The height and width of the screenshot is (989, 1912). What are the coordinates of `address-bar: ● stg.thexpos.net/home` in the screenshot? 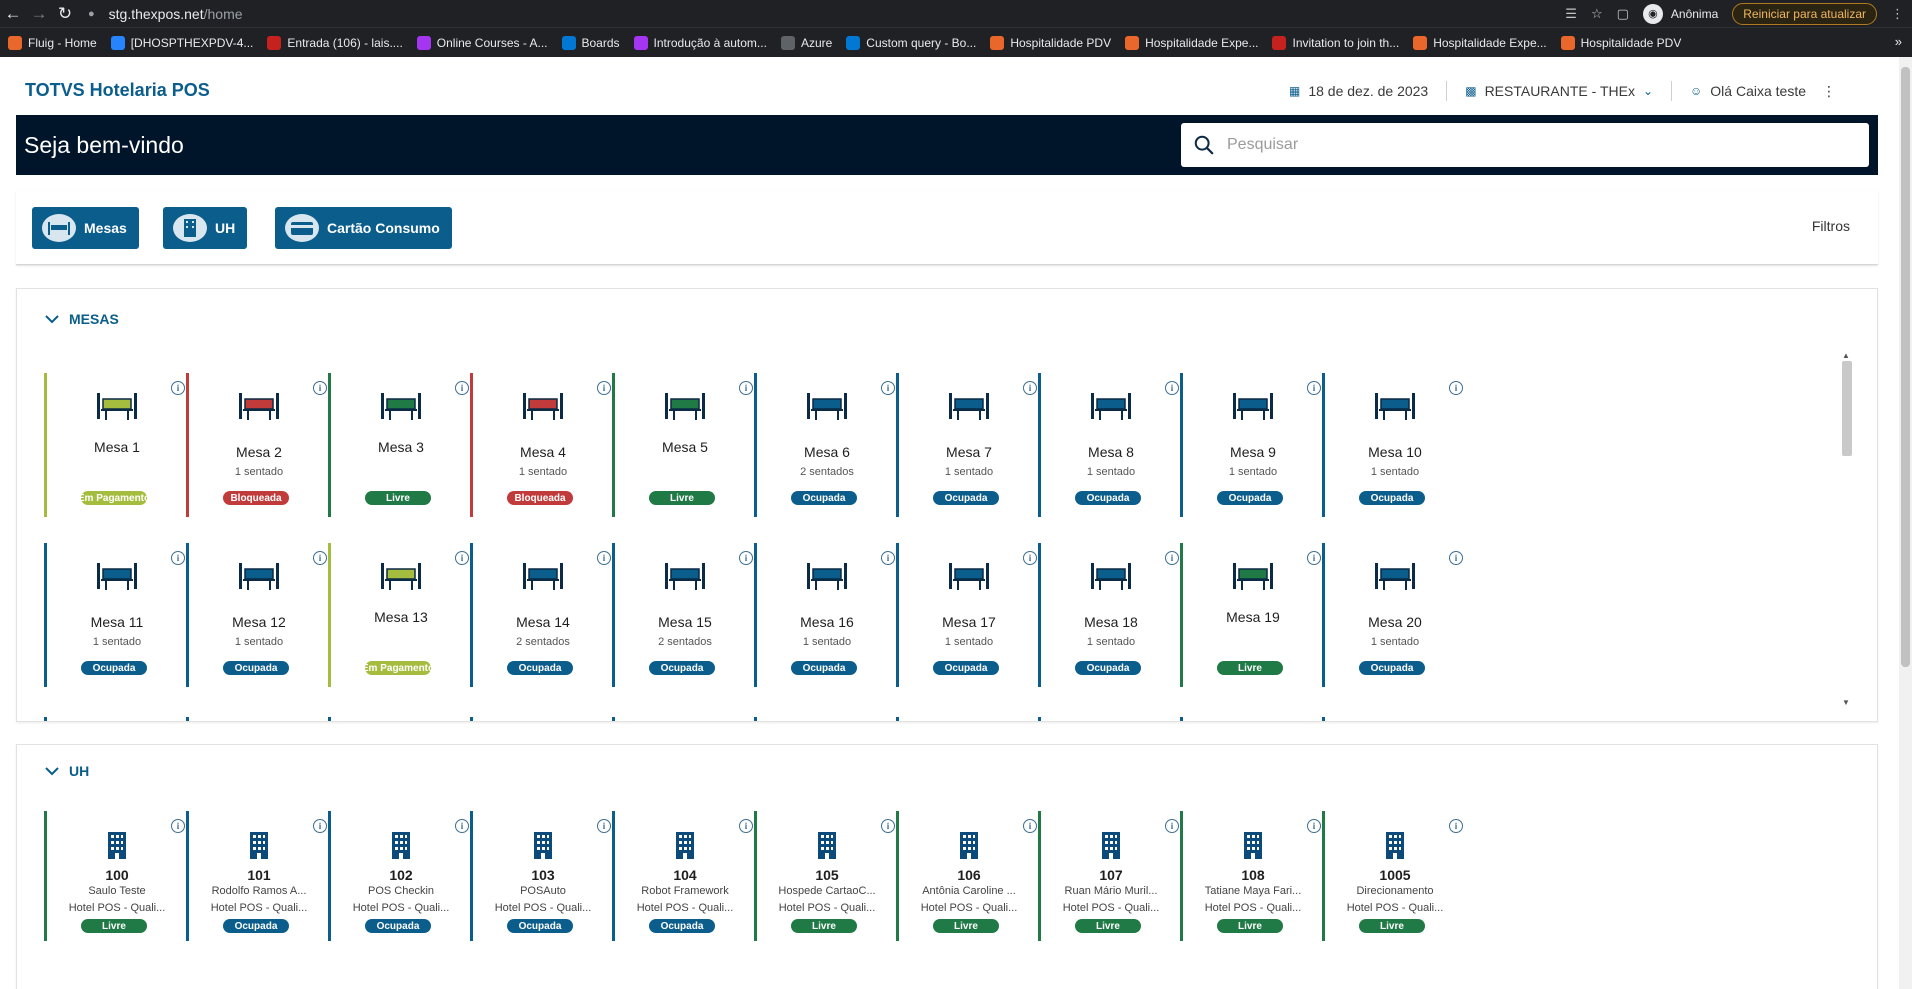 It's located at (165, 14).